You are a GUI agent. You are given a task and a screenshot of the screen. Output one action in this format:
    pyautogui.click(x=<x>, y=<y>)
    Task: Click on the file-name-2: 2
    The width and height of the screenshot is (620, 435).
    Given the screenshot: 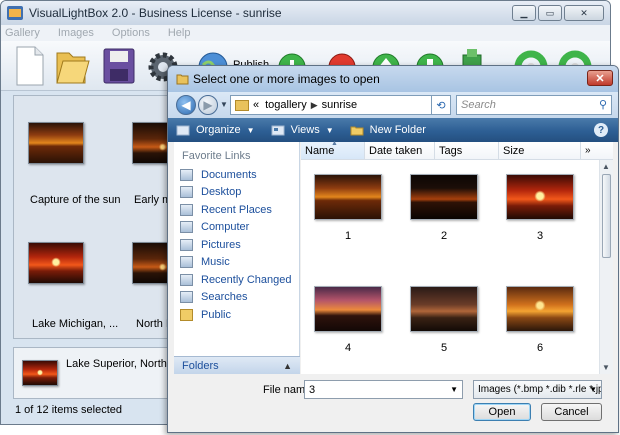 What is the action you would take?
    pyautogui.click(x=444, y=236)
    